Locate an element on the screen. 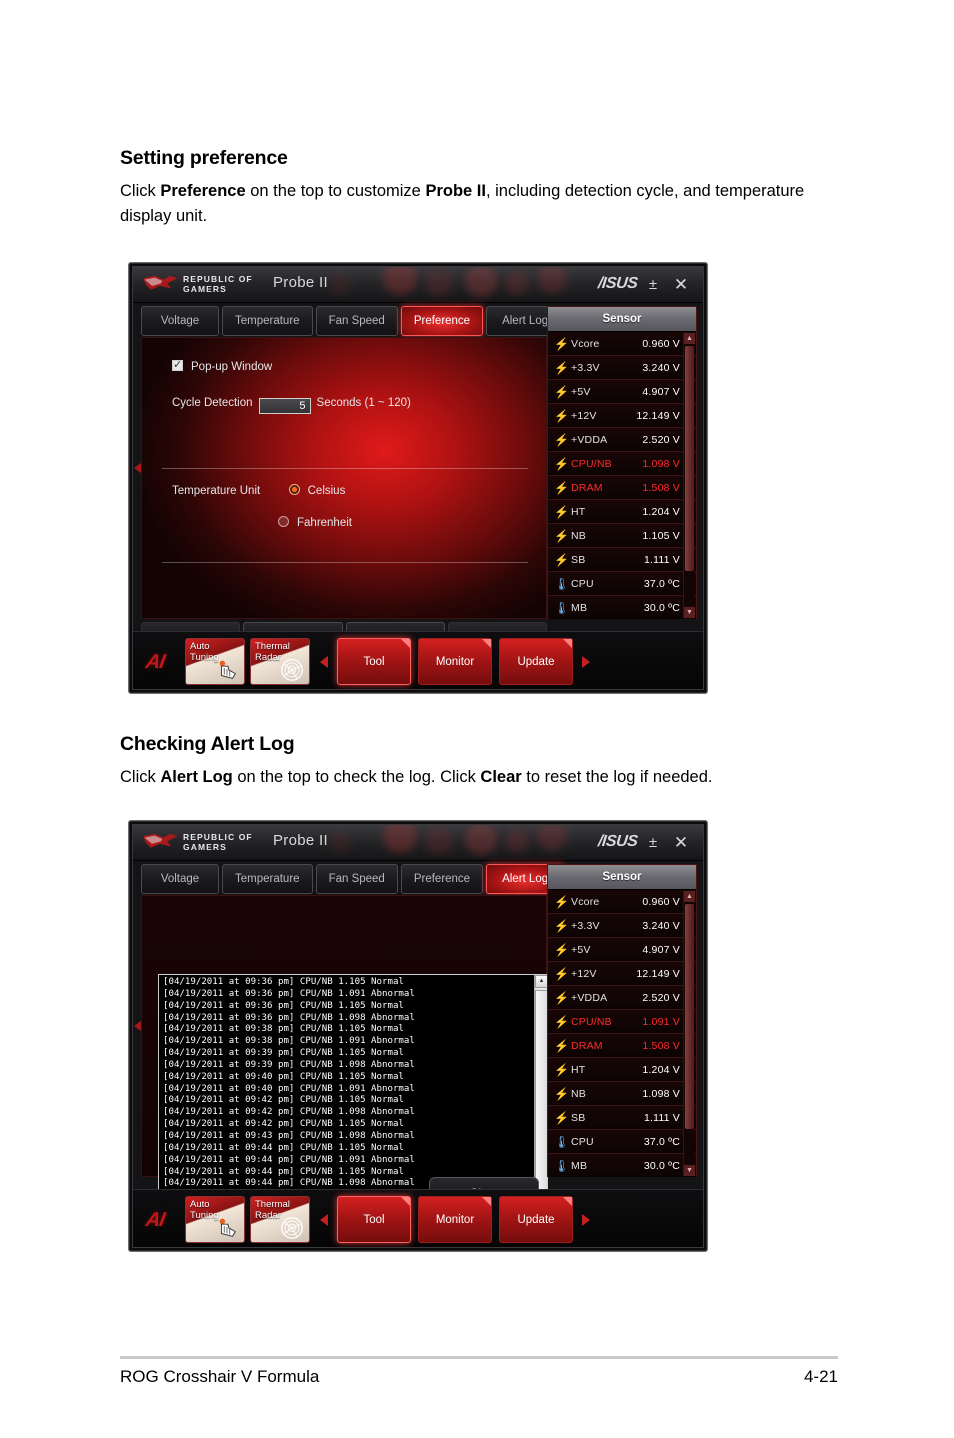 The image size is (954, 1438). sensor-value: 1.508 V is located at coordinates (661, 487).